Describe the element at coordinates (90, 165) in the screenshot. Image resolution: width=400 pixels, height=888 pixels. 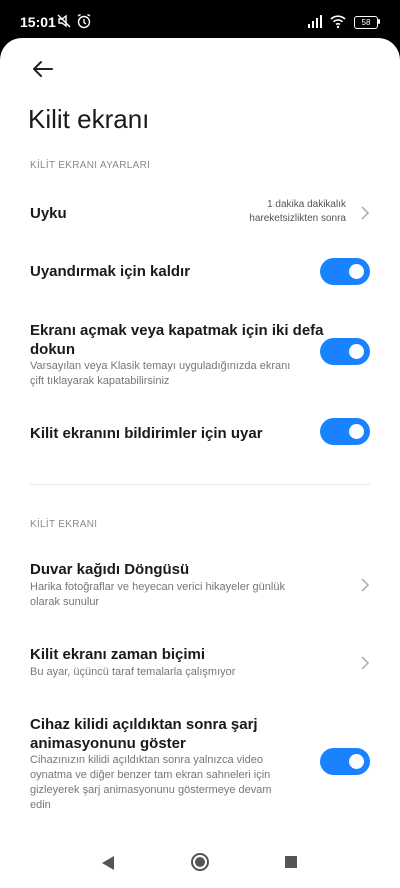
I see `section-header-lock-screen-settings: KİLİT EKRANI AYARLARI` at that location.